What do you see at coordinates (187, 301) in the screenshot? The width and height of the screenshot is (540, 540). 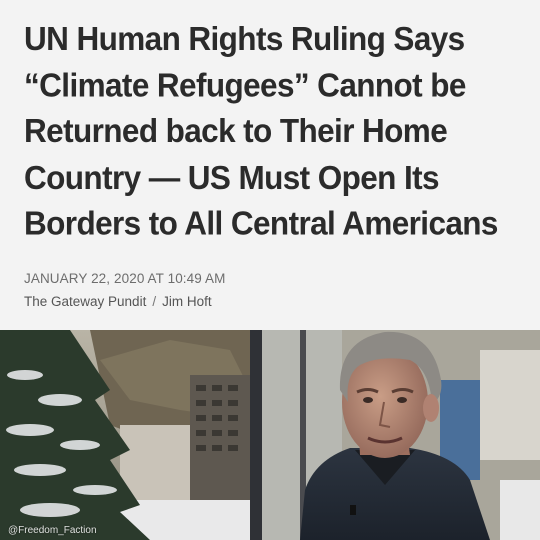 I see `author-link: Jim Hoft` at bounding box center [187, 301].